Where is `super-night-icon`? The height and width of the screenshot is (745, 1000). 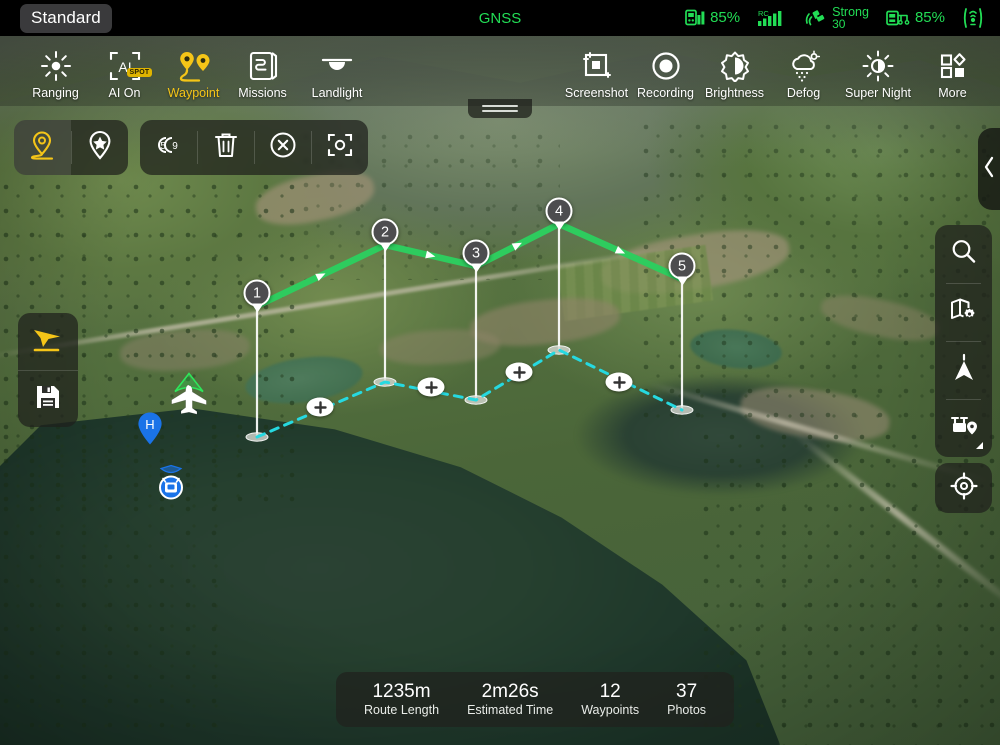 super-night-icon is located at coordinates (878, 66).